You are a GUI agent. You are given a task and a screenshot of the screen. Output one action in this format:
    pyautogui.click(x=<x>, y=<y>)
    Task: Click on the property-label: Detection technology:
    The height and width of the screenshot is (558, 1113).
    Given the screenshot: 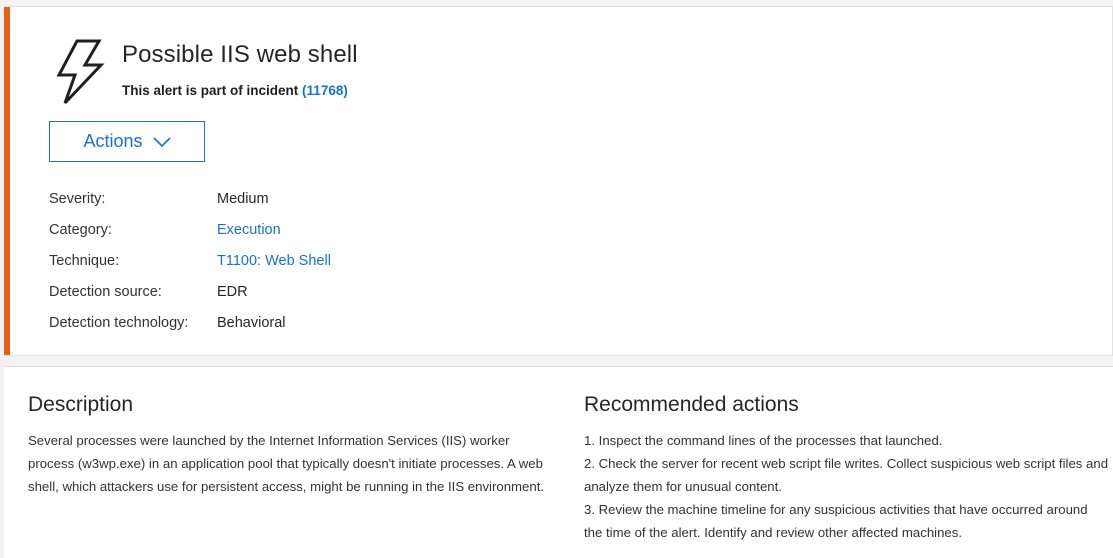 What is the action you would take?
    pyautogui.click(x=119, y=322)
    